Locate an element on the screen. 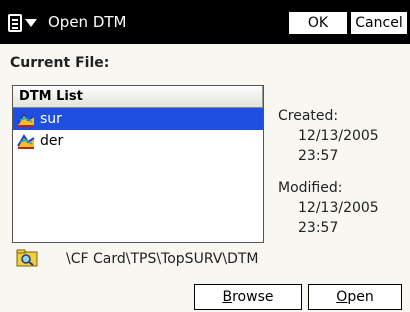  modified-label: Modified: is located at coordinates (310, 188).